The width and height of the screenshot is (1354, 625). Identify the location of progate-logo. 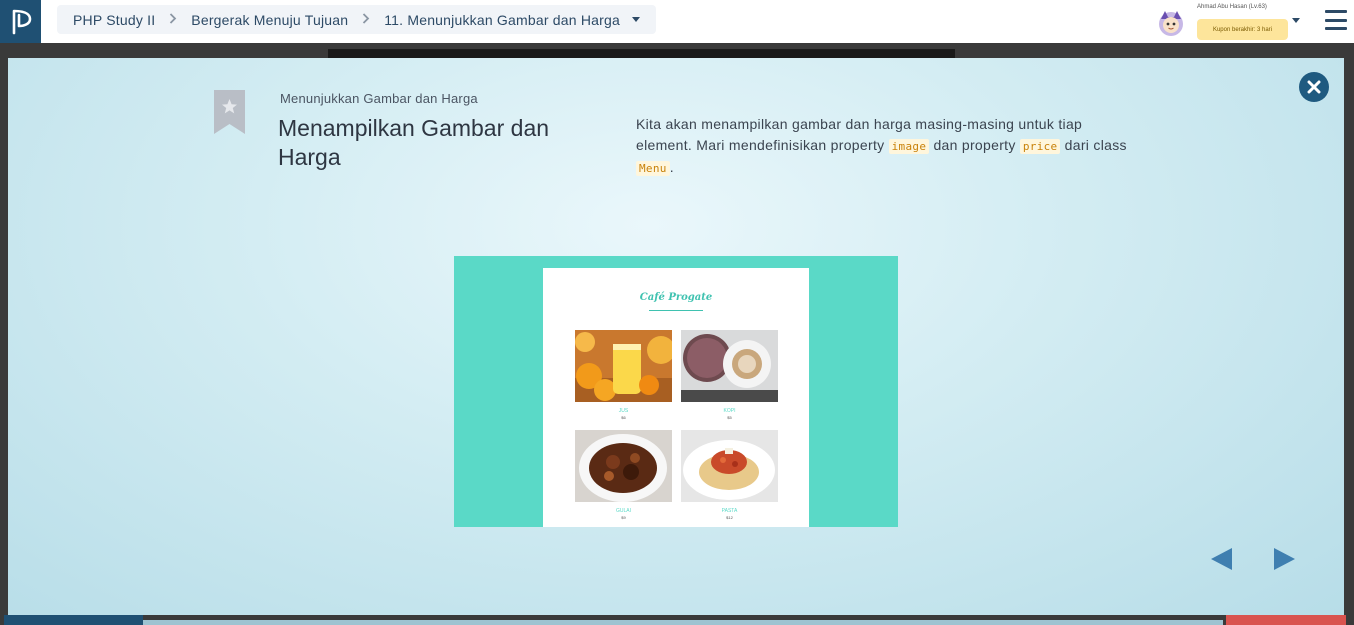
(20, 21).